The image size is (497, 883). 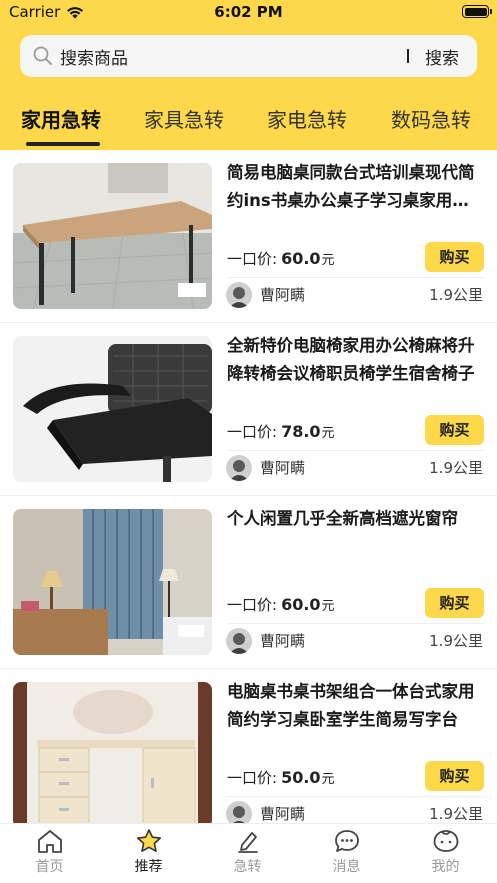 I want to click on bookcase-desk-photo, so click(x=112, y=752).